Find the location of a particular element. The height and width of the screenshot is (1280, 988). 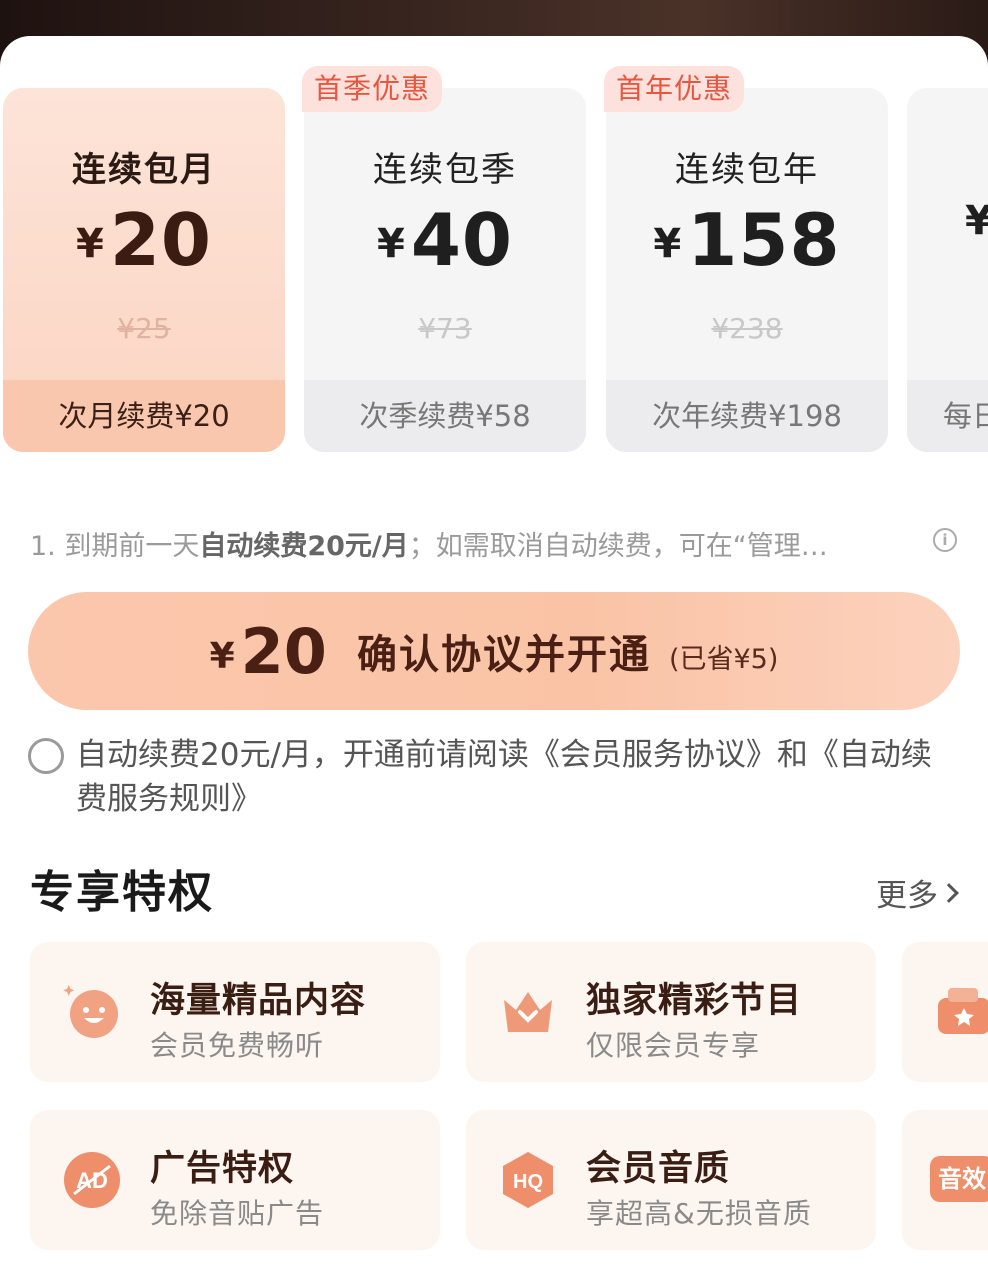

cta-amount: 20 is located at coordinates (283, 651).